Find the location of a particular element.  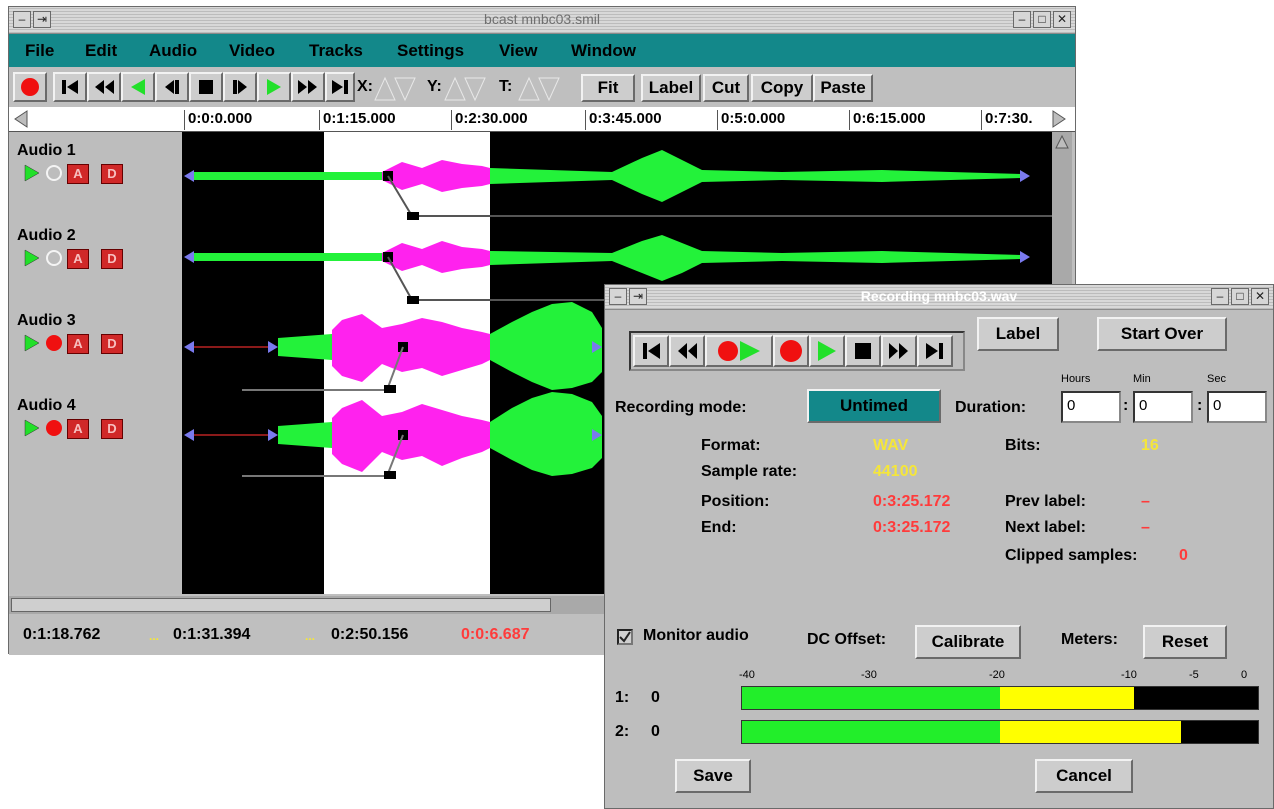

fit-button: Fit is located at coordinates (608, 88).